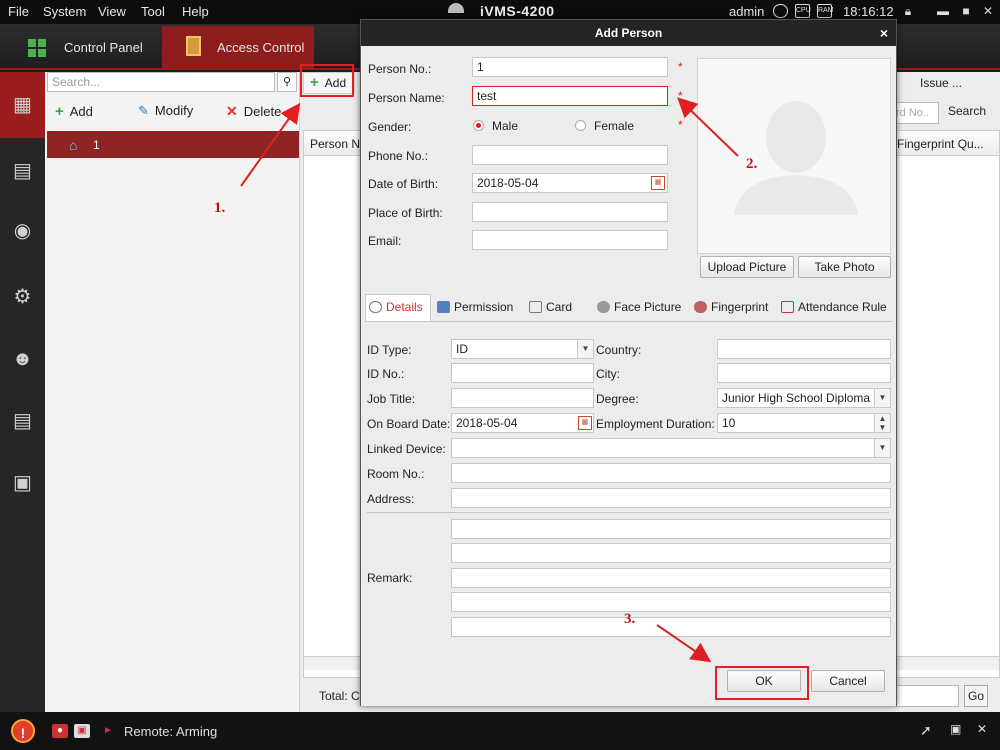 The image size is (1000, 750). I want to click on tab-card: Card, so click(550, 307).